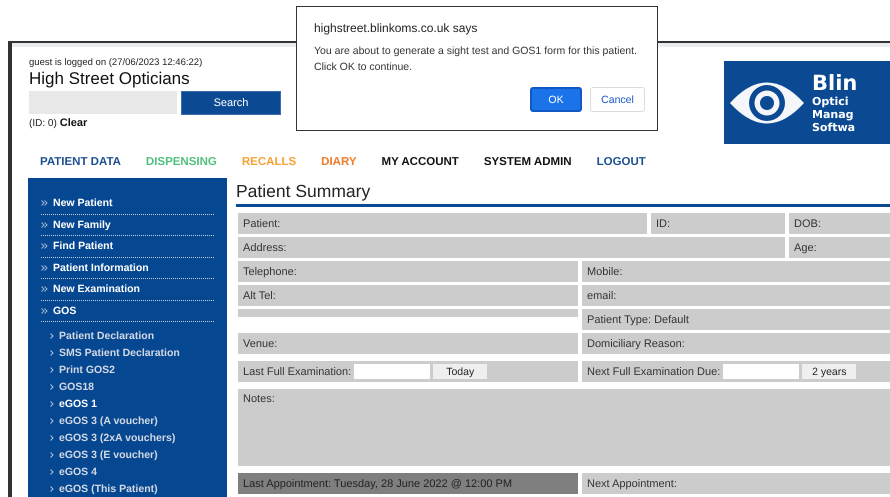  I want to click on logo-name: Blin, so click(835, 83).